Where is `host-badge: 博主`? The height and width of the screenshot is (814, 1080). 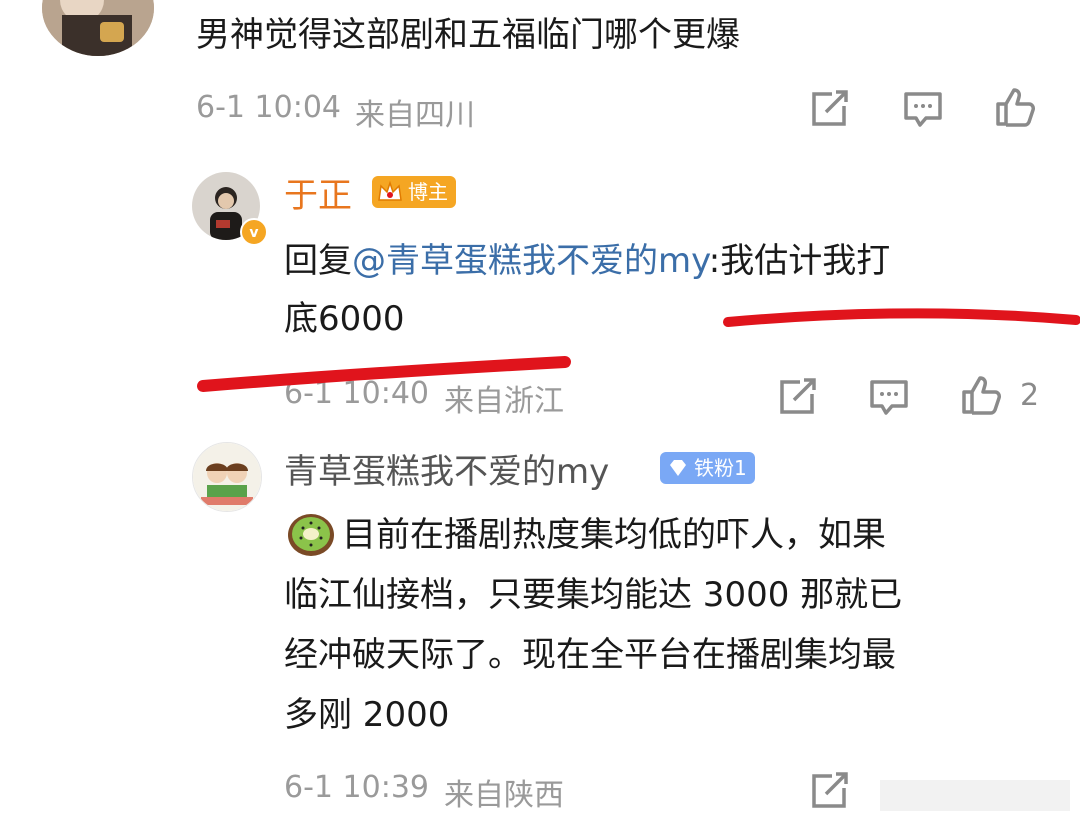 host-badge: 博主 is located at coordinates (414, 192).